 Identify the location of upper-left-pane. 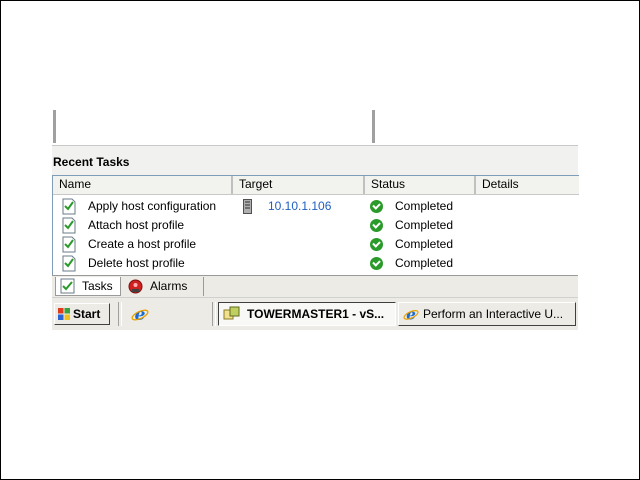
(214, 126).